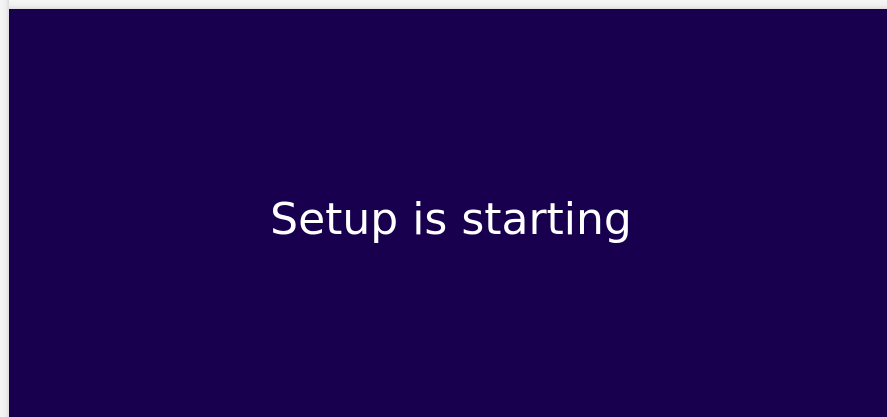 The image size is (887, 417). I want to click on setup-status-text: Setup is starting, so click(451, 219).